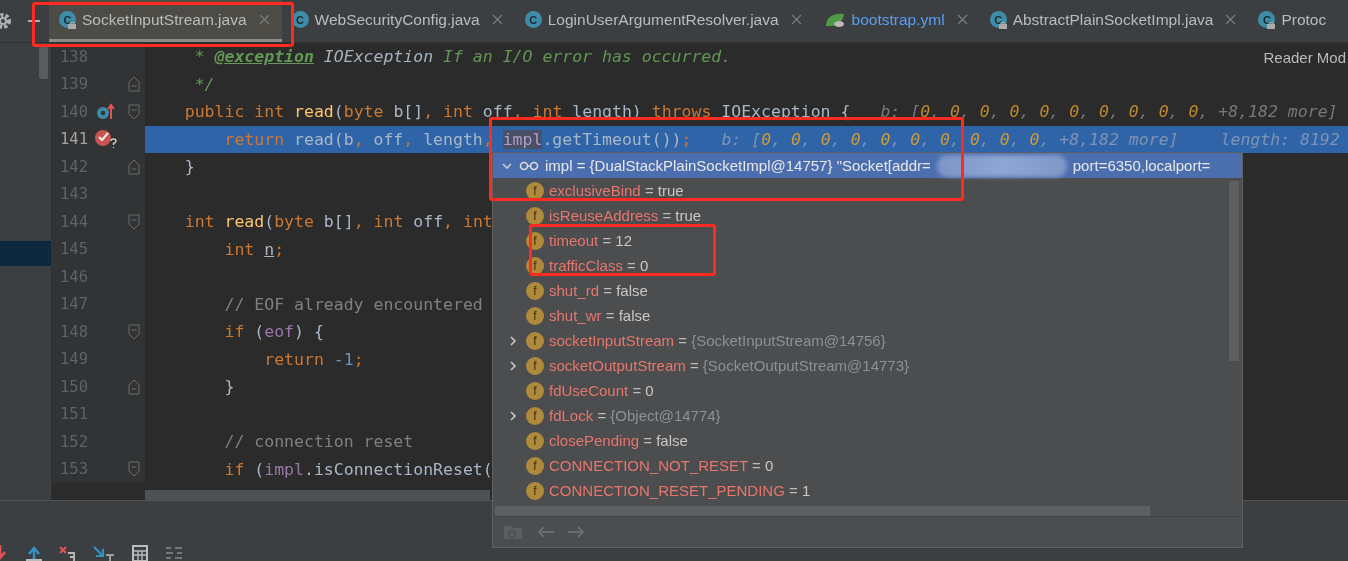 This screenshot has height=561, width=1348. What do you see at coordinates (601, 390) in the screenshot?
I see `field-value: fdUseCount = 0` at bounding box center [601, 390].